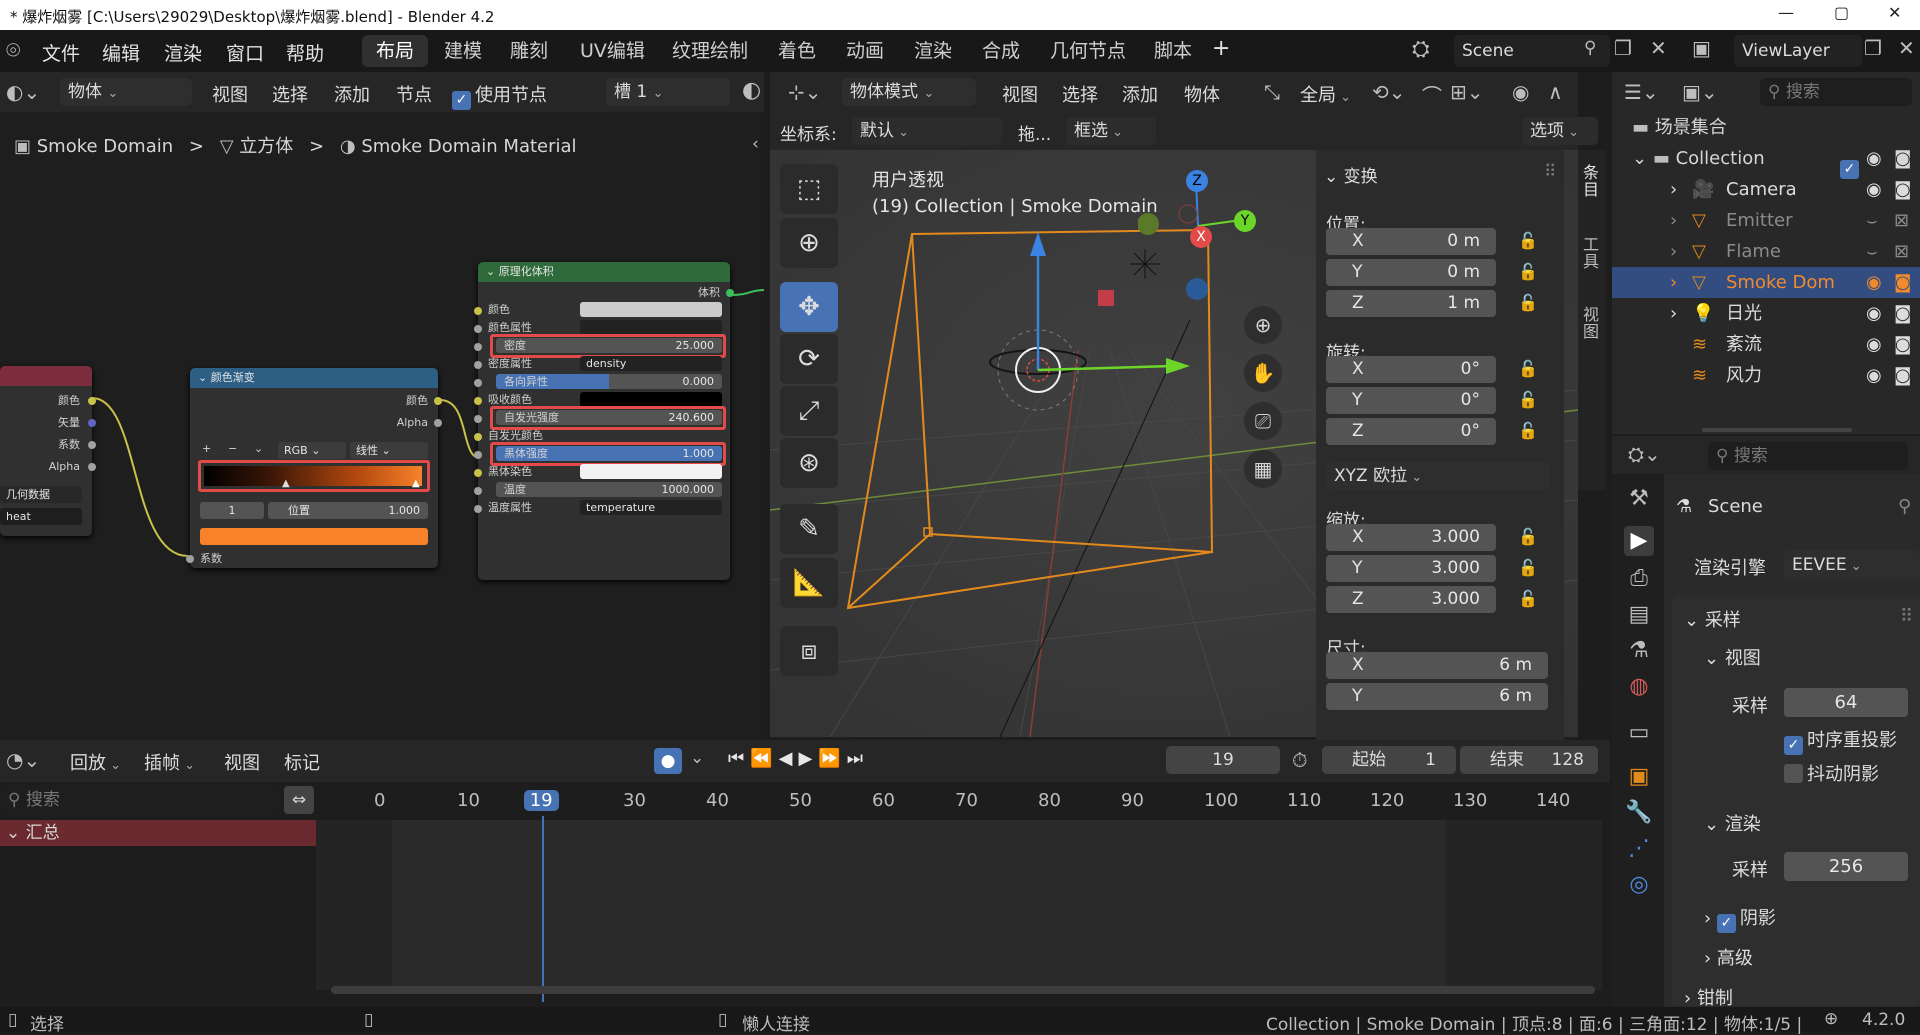  Describe the element at coordinates (1904, 506) in the screenshot. I see `pin-icon: ⚲` at that location.